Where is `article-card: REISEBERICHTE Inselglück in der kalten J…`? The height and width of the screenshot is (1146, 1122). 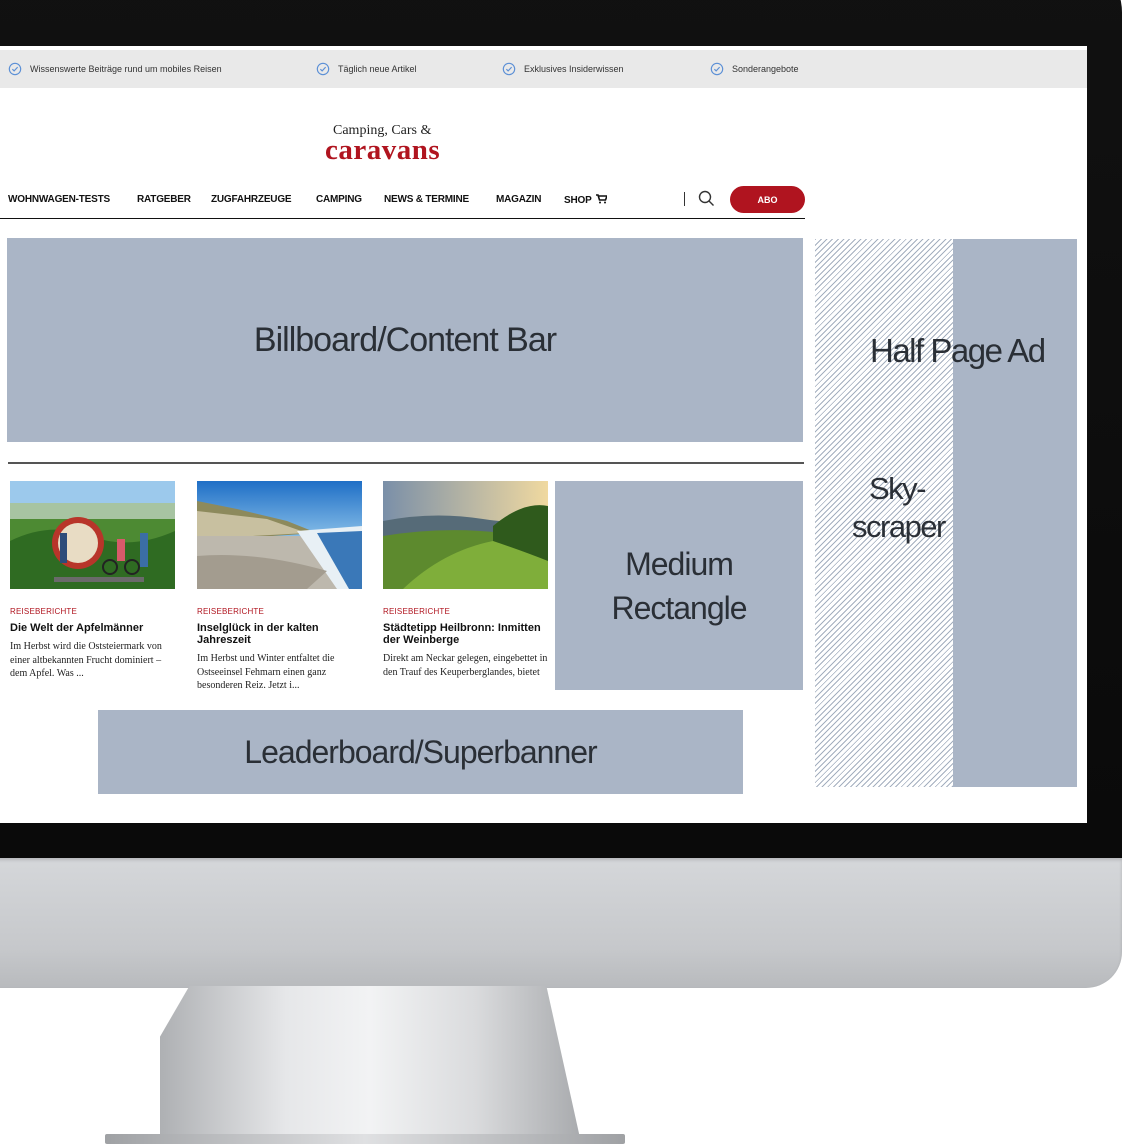
article-card: REISEBERICHTE Inselglück in der kalten J… is located at coordinates (279, 587).